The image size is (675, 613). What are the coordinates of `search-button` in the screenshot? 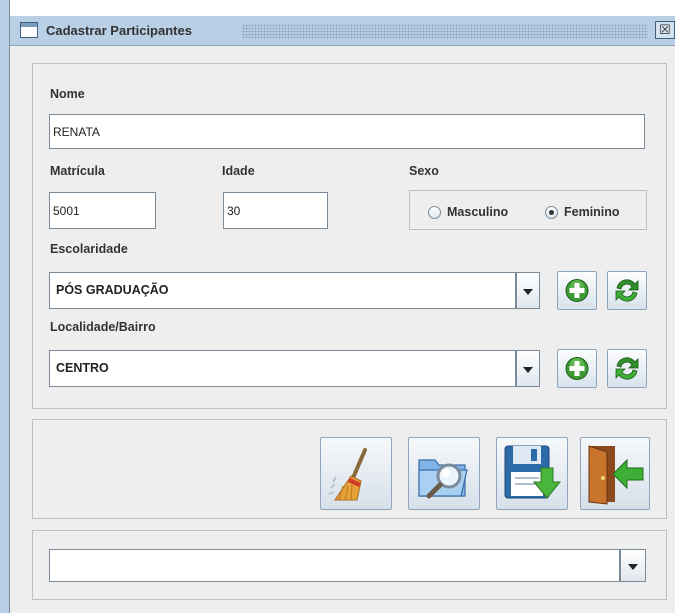 It's located at (444, 473).